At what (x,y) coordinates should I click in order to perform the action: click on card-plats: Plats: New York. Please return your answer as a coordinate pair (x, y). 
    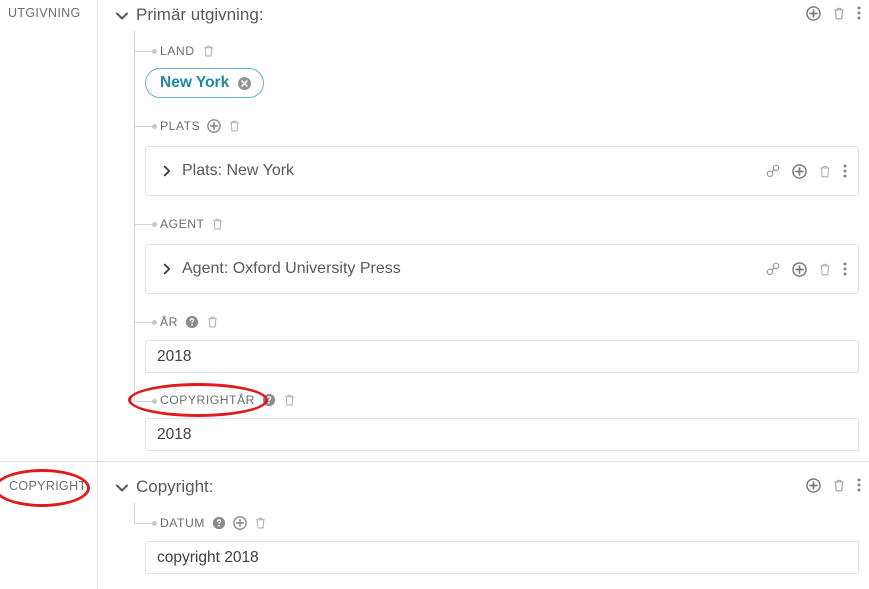
    Looking at the image, I should click on (502, 171).